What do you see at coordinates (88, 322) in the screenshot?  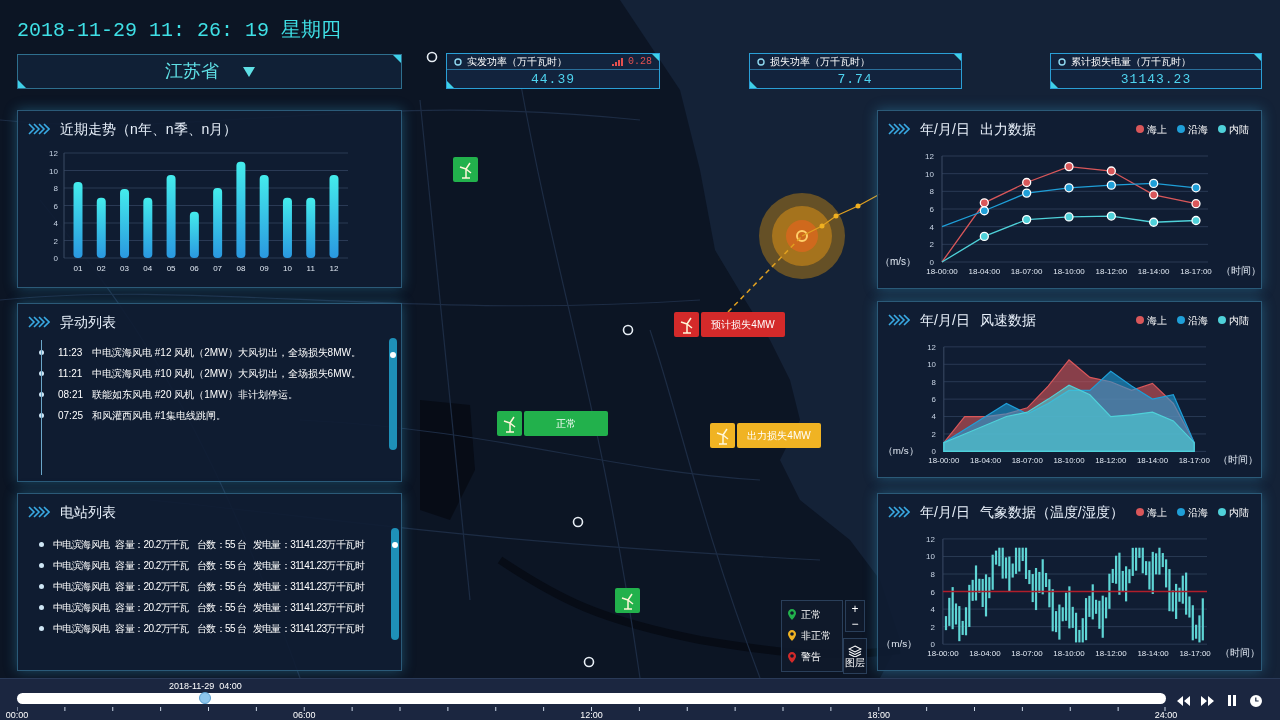 I see `panel-title: 异动列表` at bounding box center [88, 322].